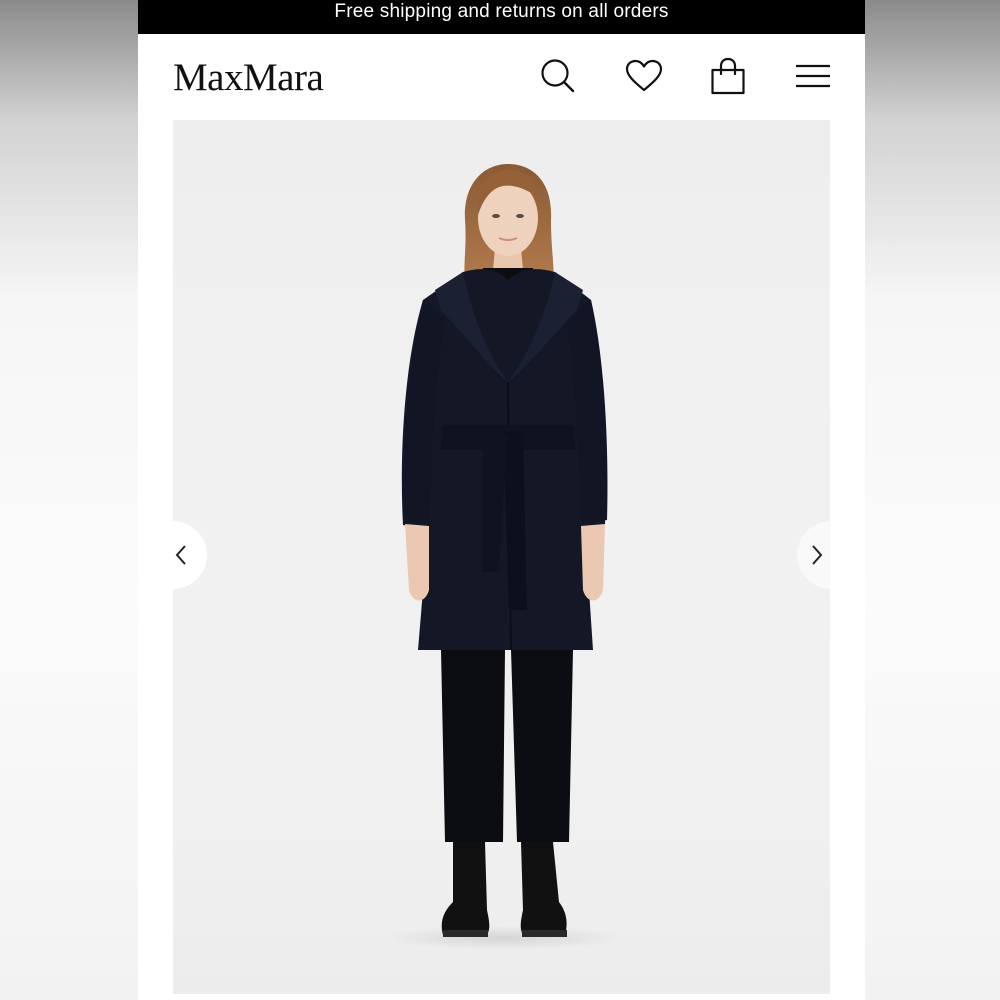 The width and height of the screenshot is (1000, 1000). I want to click on promo-banner: Free shipping and returns on all orders, so click(501, 17).